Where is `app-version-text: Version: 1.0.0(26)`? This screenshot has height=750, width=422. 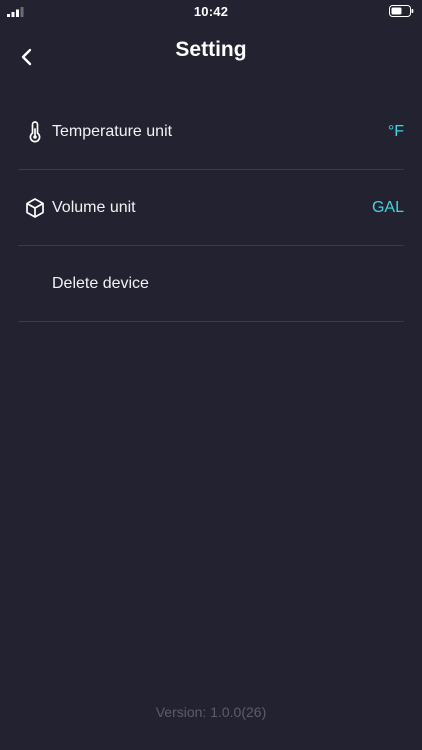
app-version-text: Version: 1.0.0(26) is located at coordinates (211, 712).